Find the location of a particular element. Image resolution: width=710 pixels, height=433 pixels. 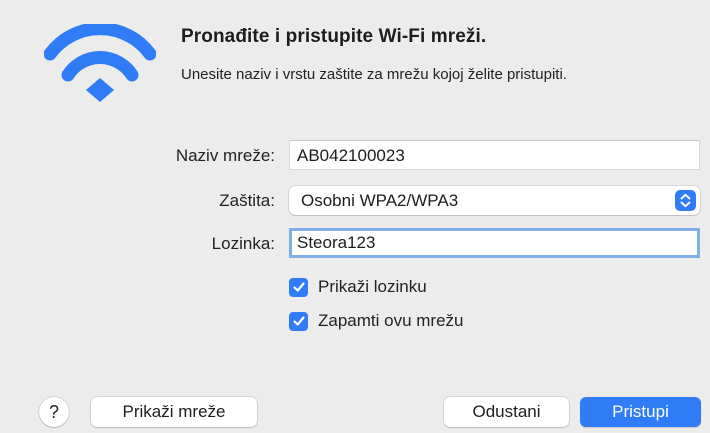

password-input: Steora123 is located at coordinates (494, 243).